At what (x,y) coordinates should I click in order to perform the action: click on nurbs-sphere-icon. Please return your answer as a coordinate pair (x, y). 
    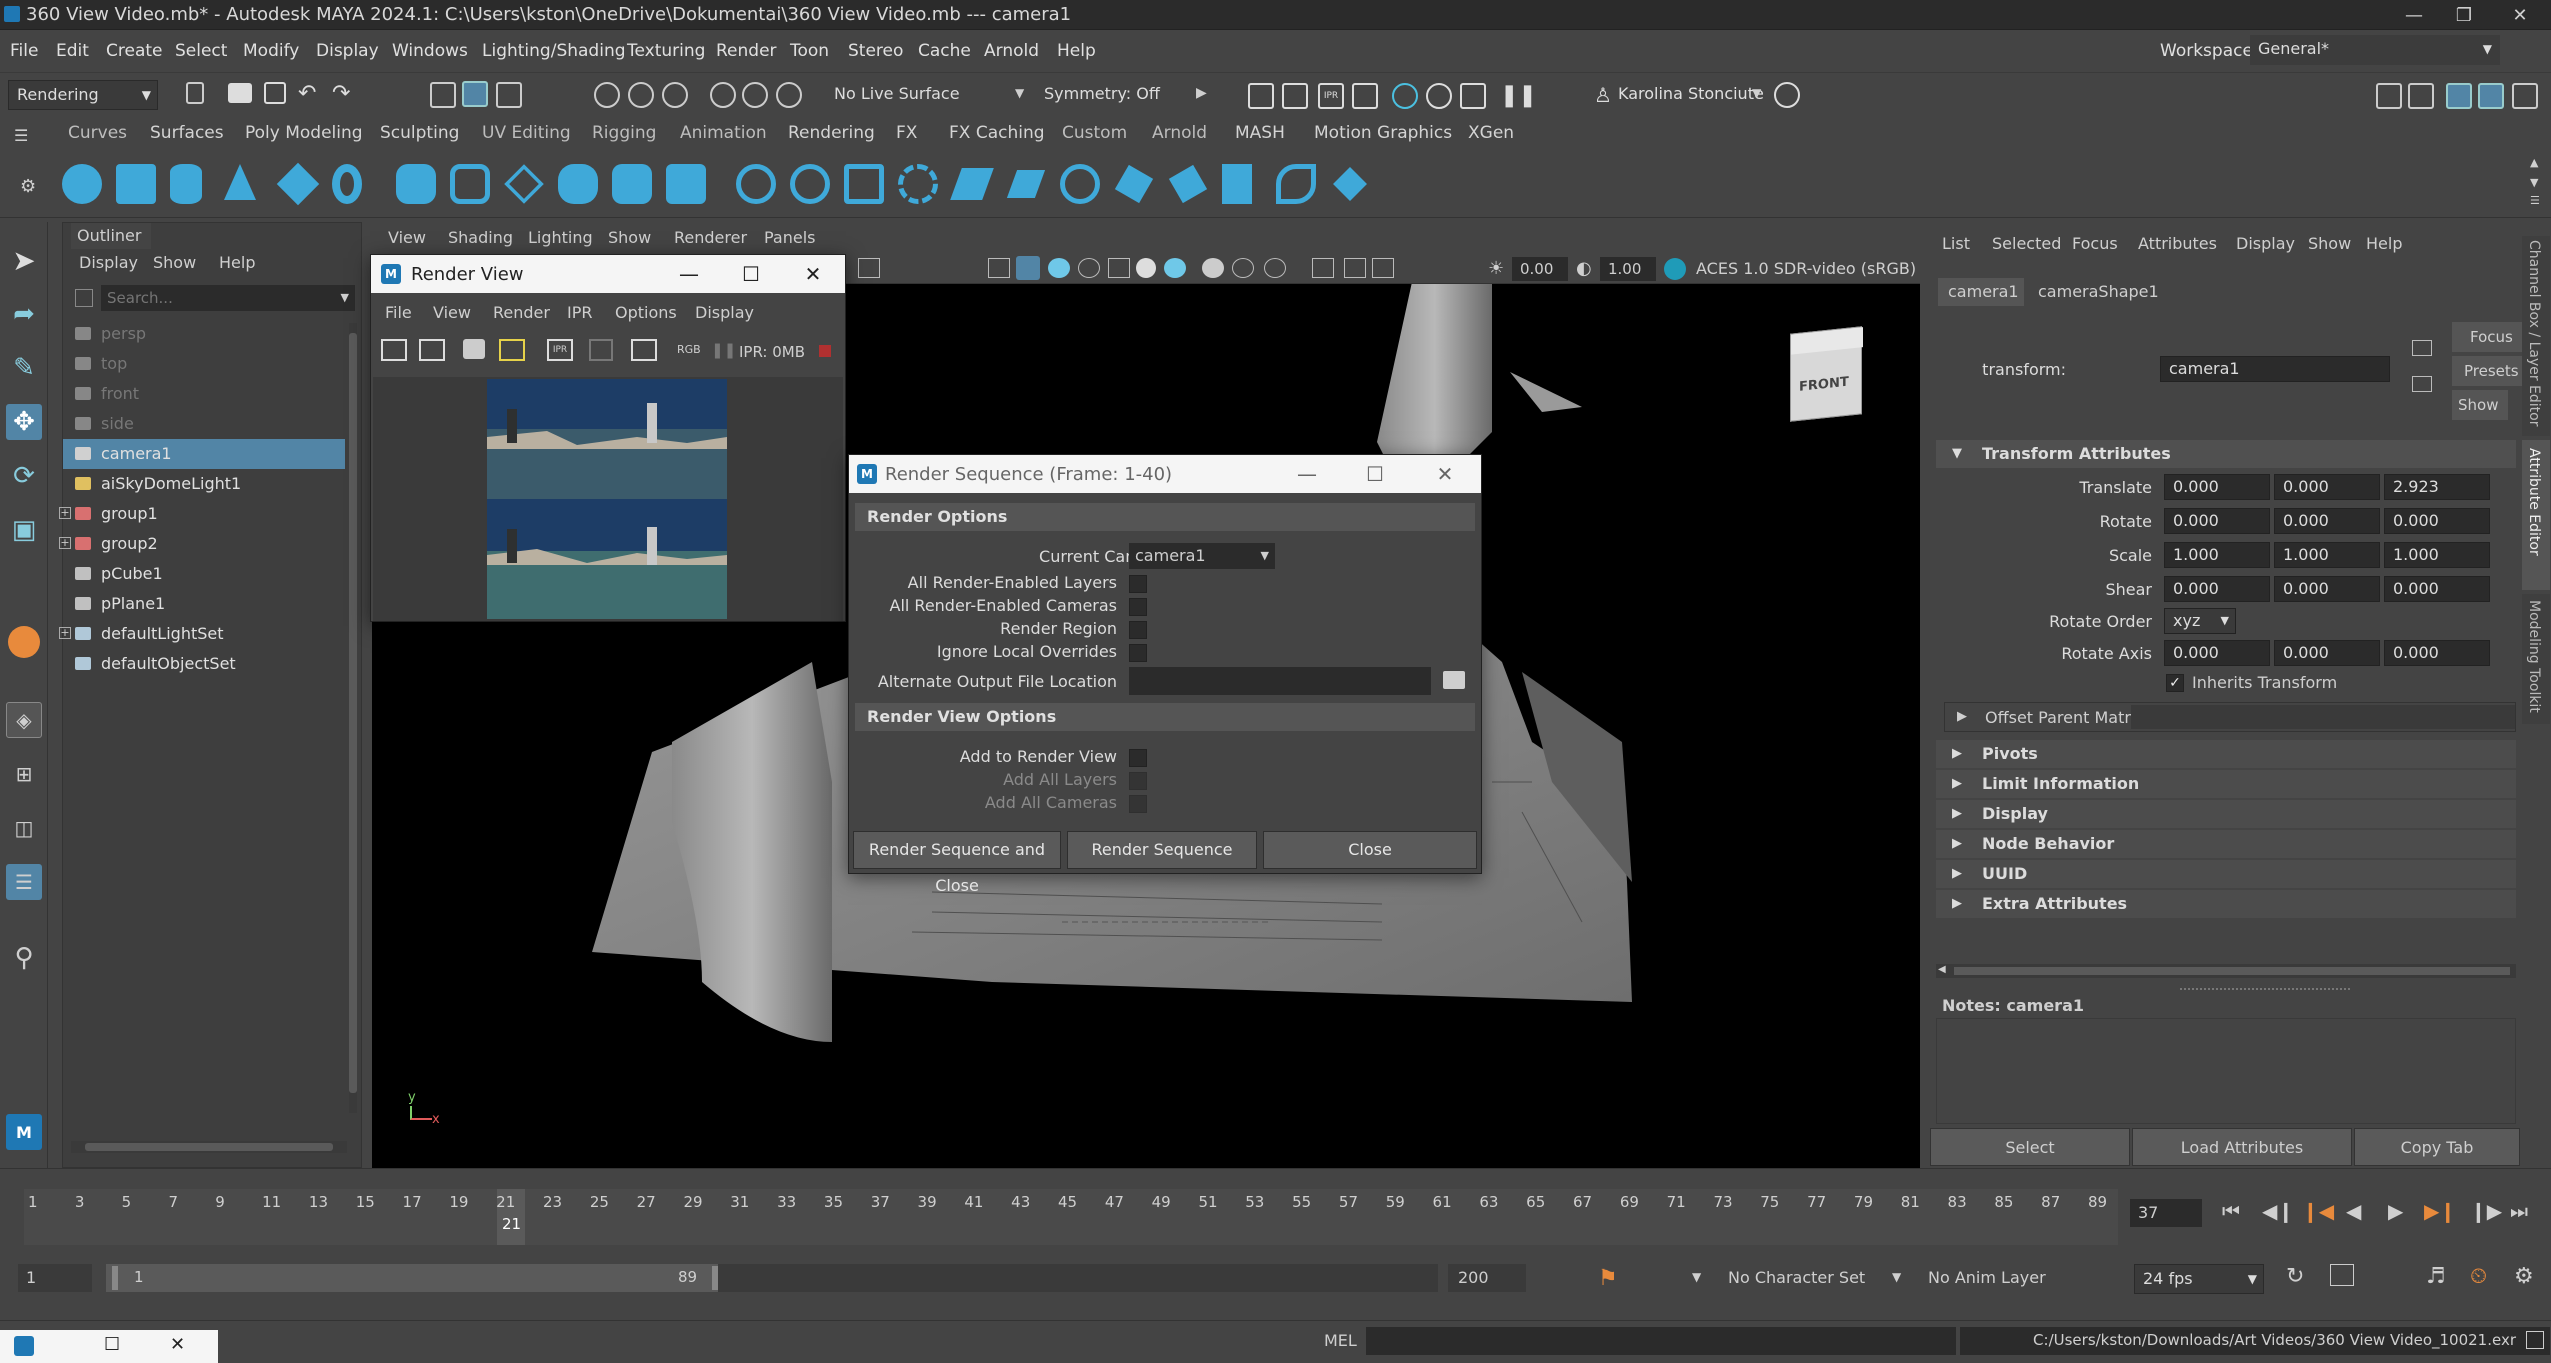
    Looking at the image, I should click on (82, 184).